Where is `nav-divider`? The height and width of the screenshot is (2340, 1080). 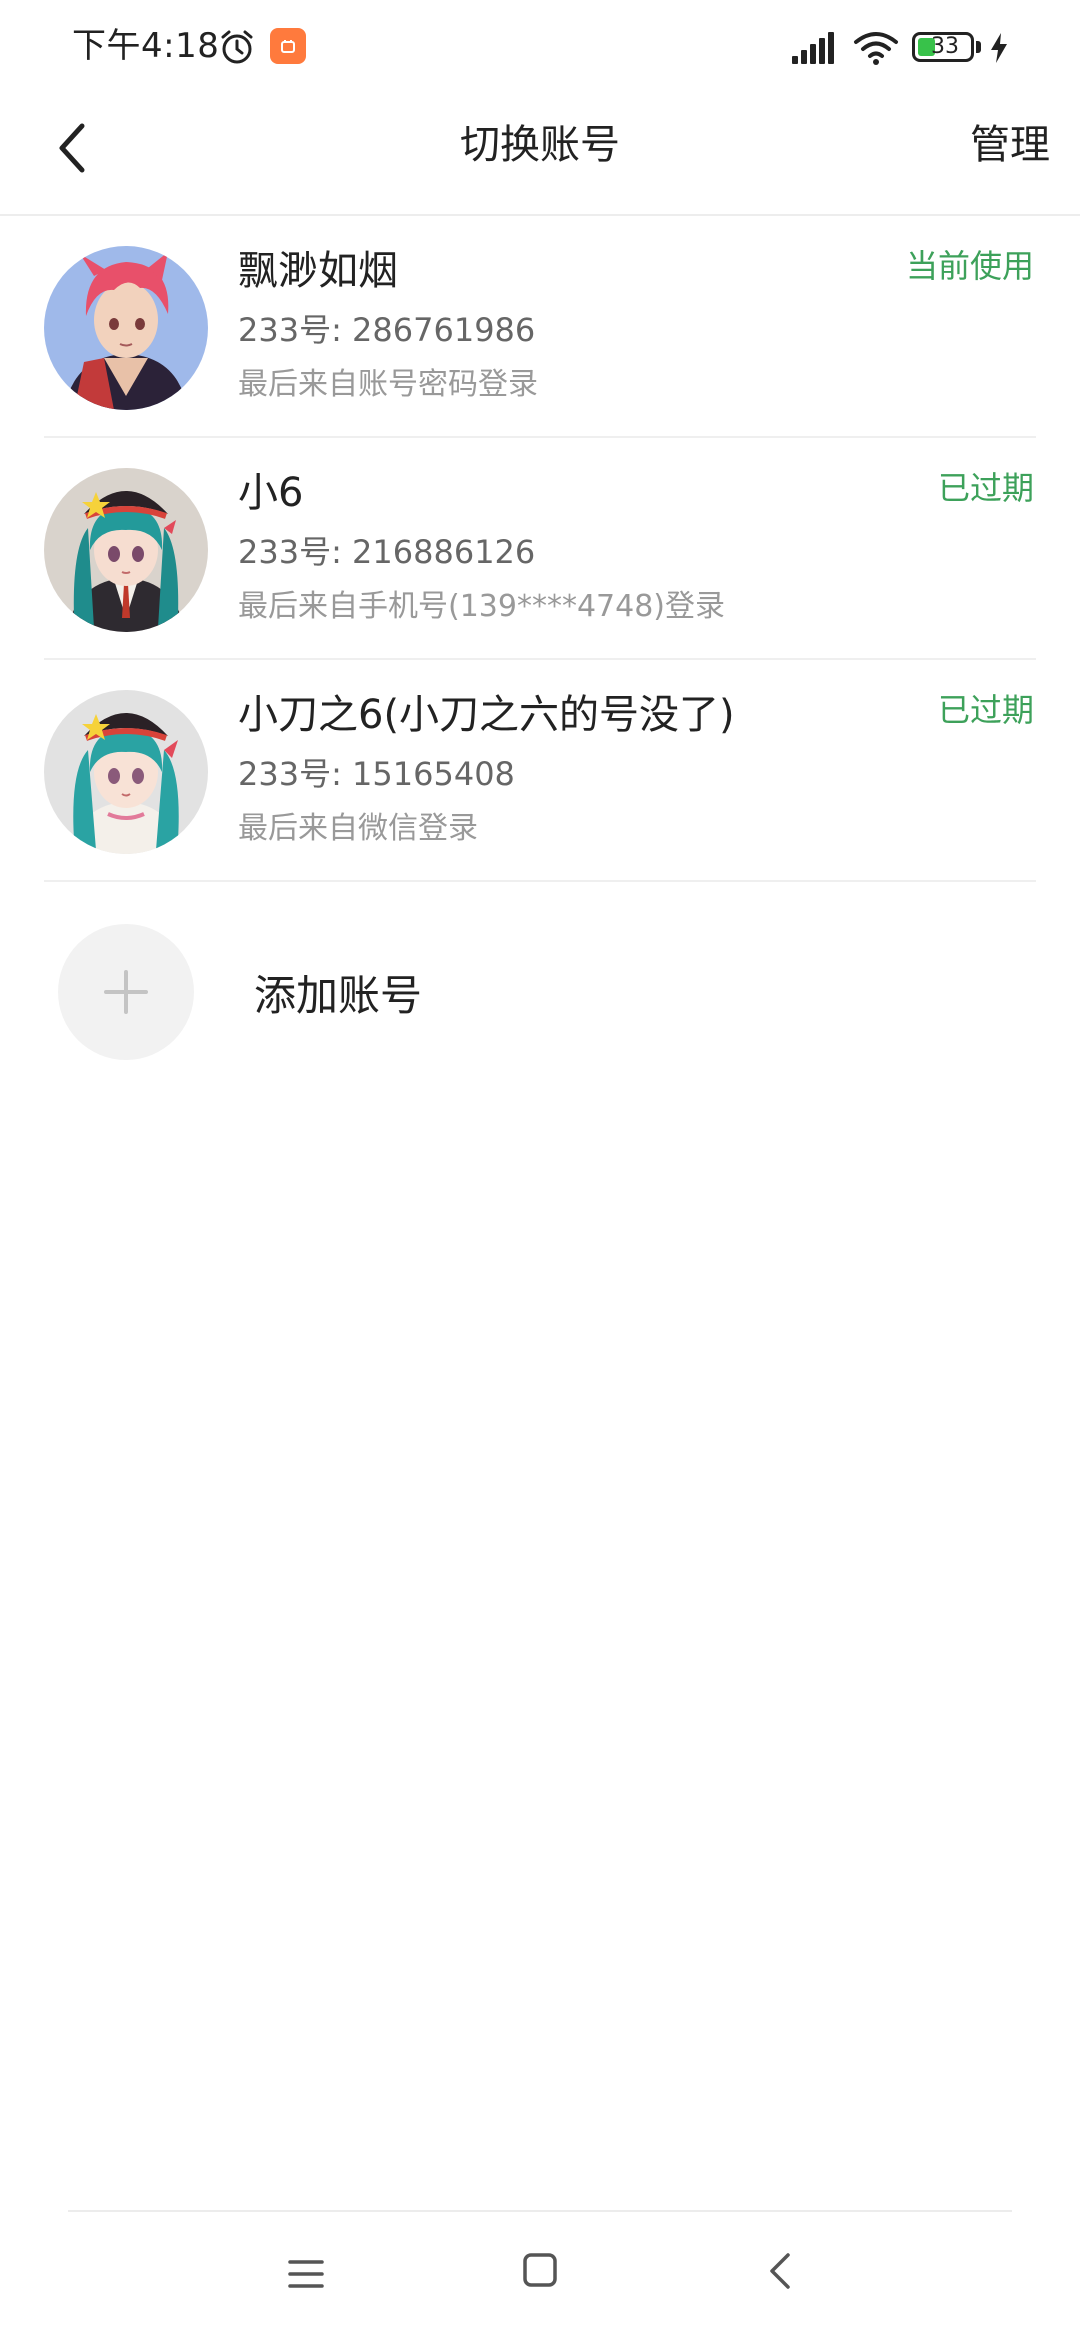 nav-divider is located at coordinates (540, 2211).